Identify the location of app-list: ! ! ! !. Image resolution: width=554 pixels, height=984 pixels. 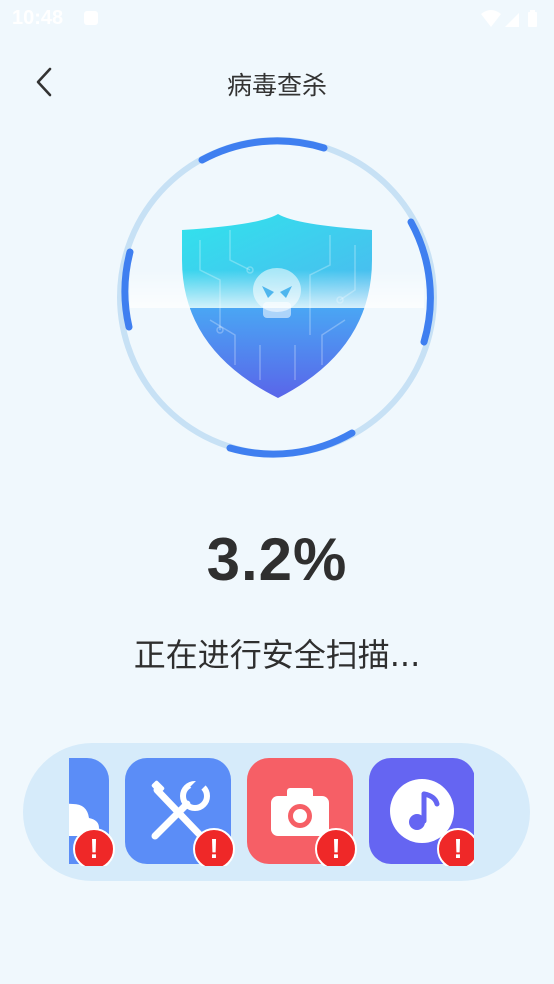
(271, 812).